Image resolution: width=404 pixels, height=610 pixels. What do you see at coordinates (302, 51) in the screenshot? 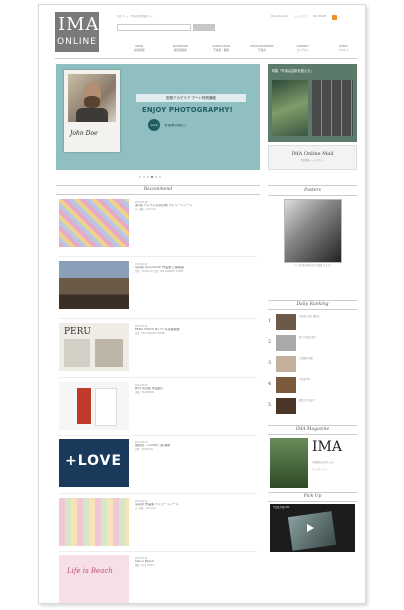
I see `nav-item-contest: CONTEST コンテスト` at bounding box center [302, 51].